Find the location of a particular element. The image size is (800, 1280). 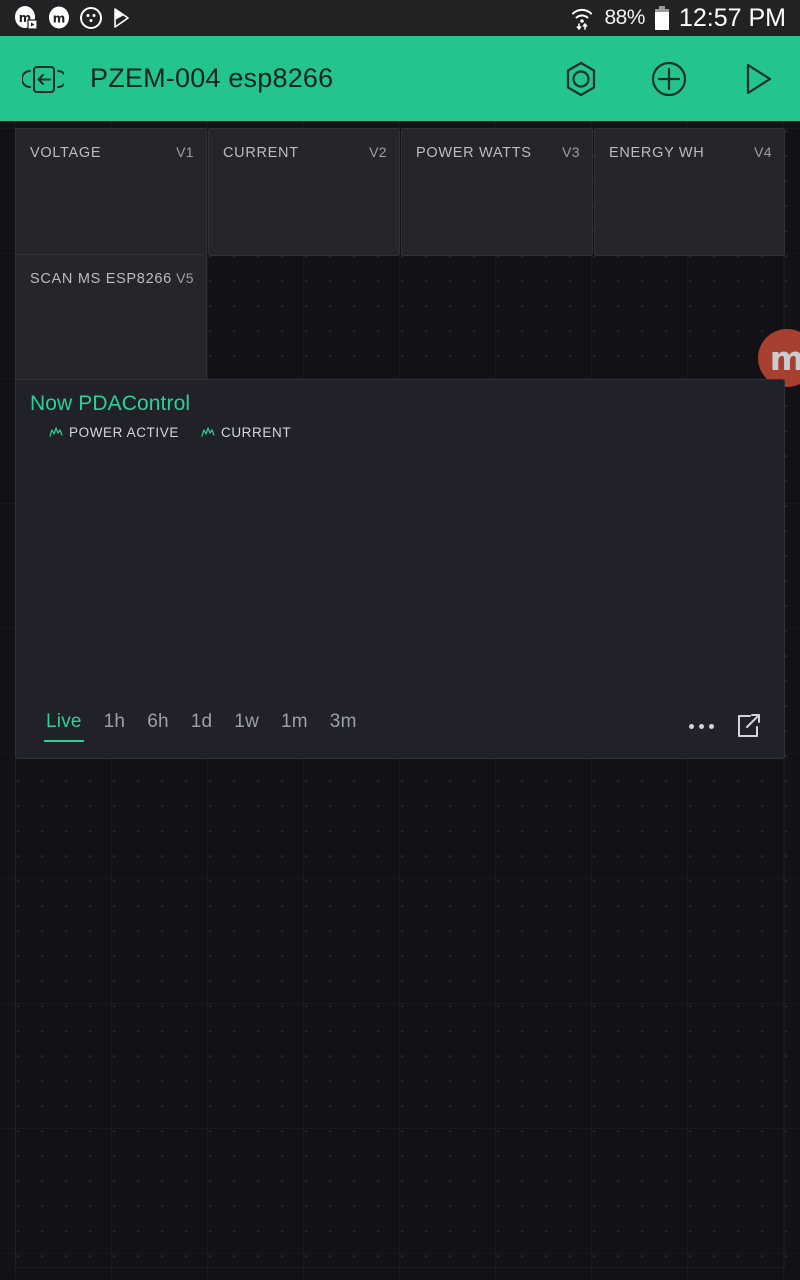

page-title: PZEM-004 esp8266 is located at coordinates (212, 78).